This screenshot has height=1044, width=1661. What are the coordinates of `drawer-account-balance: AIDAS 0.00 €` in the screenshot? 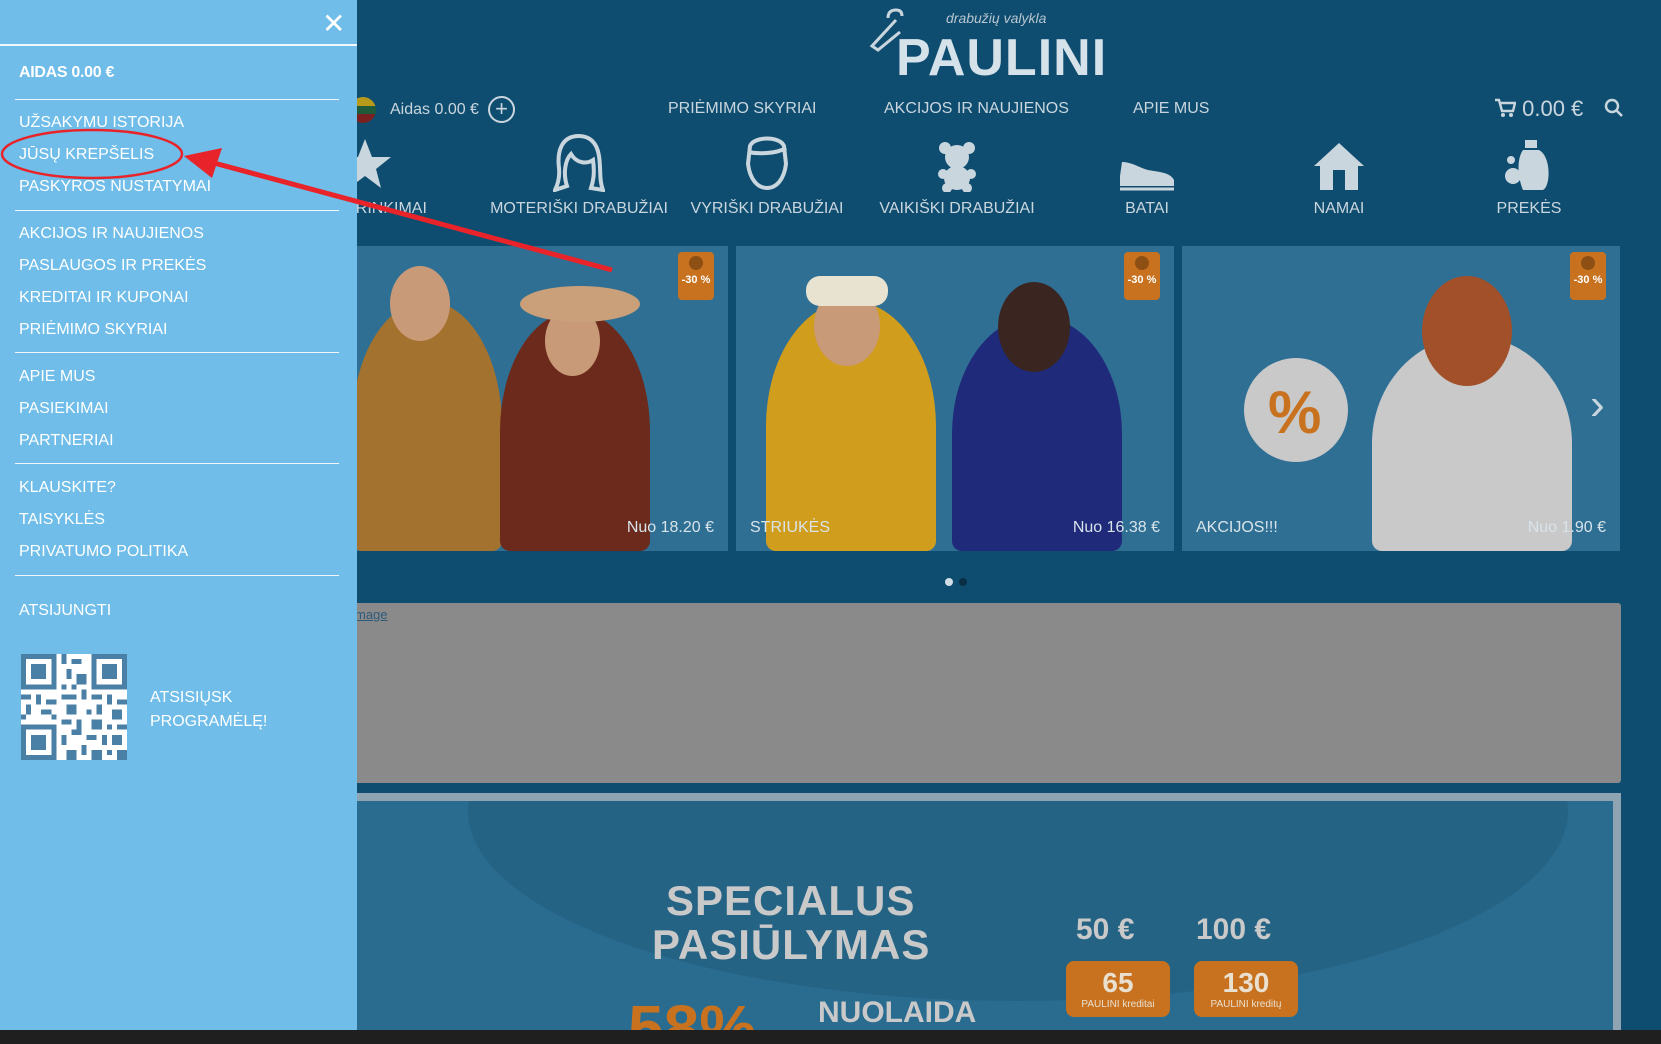 It's located at (66, 73).